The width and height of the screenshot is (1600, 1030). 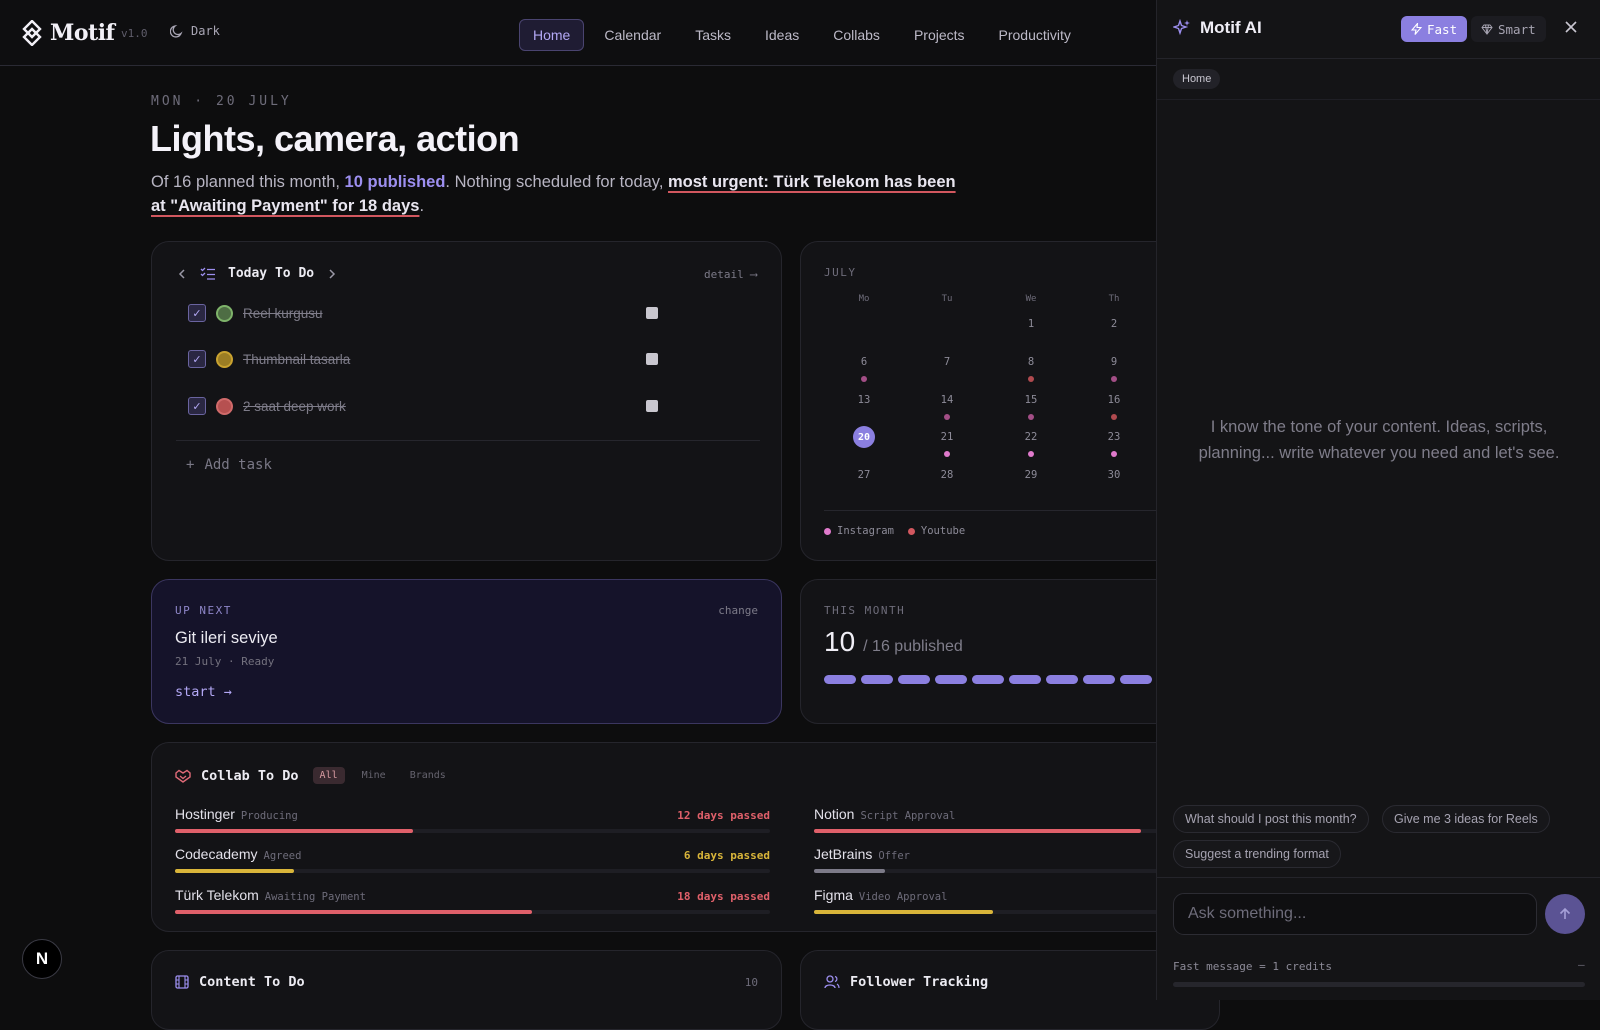 What do you see at coordinates (176, 31) in the screenshot?
I see `moon-icon` at bounding box center [176, 31].